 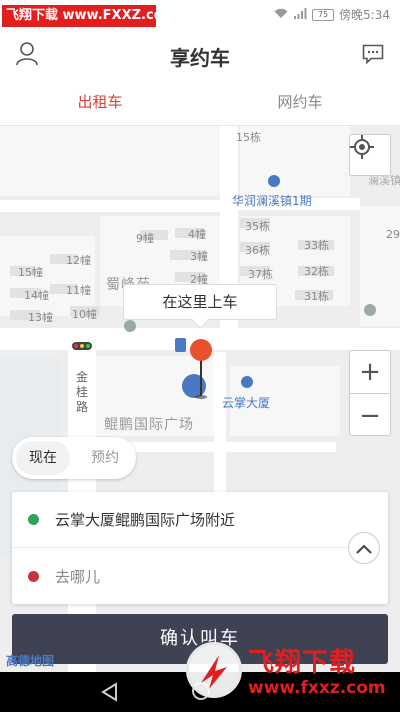 What do you see at coordinates (78, 290) in the screenshot?
I see `map-label-building: 11幢` at bounding box center [78, 290].